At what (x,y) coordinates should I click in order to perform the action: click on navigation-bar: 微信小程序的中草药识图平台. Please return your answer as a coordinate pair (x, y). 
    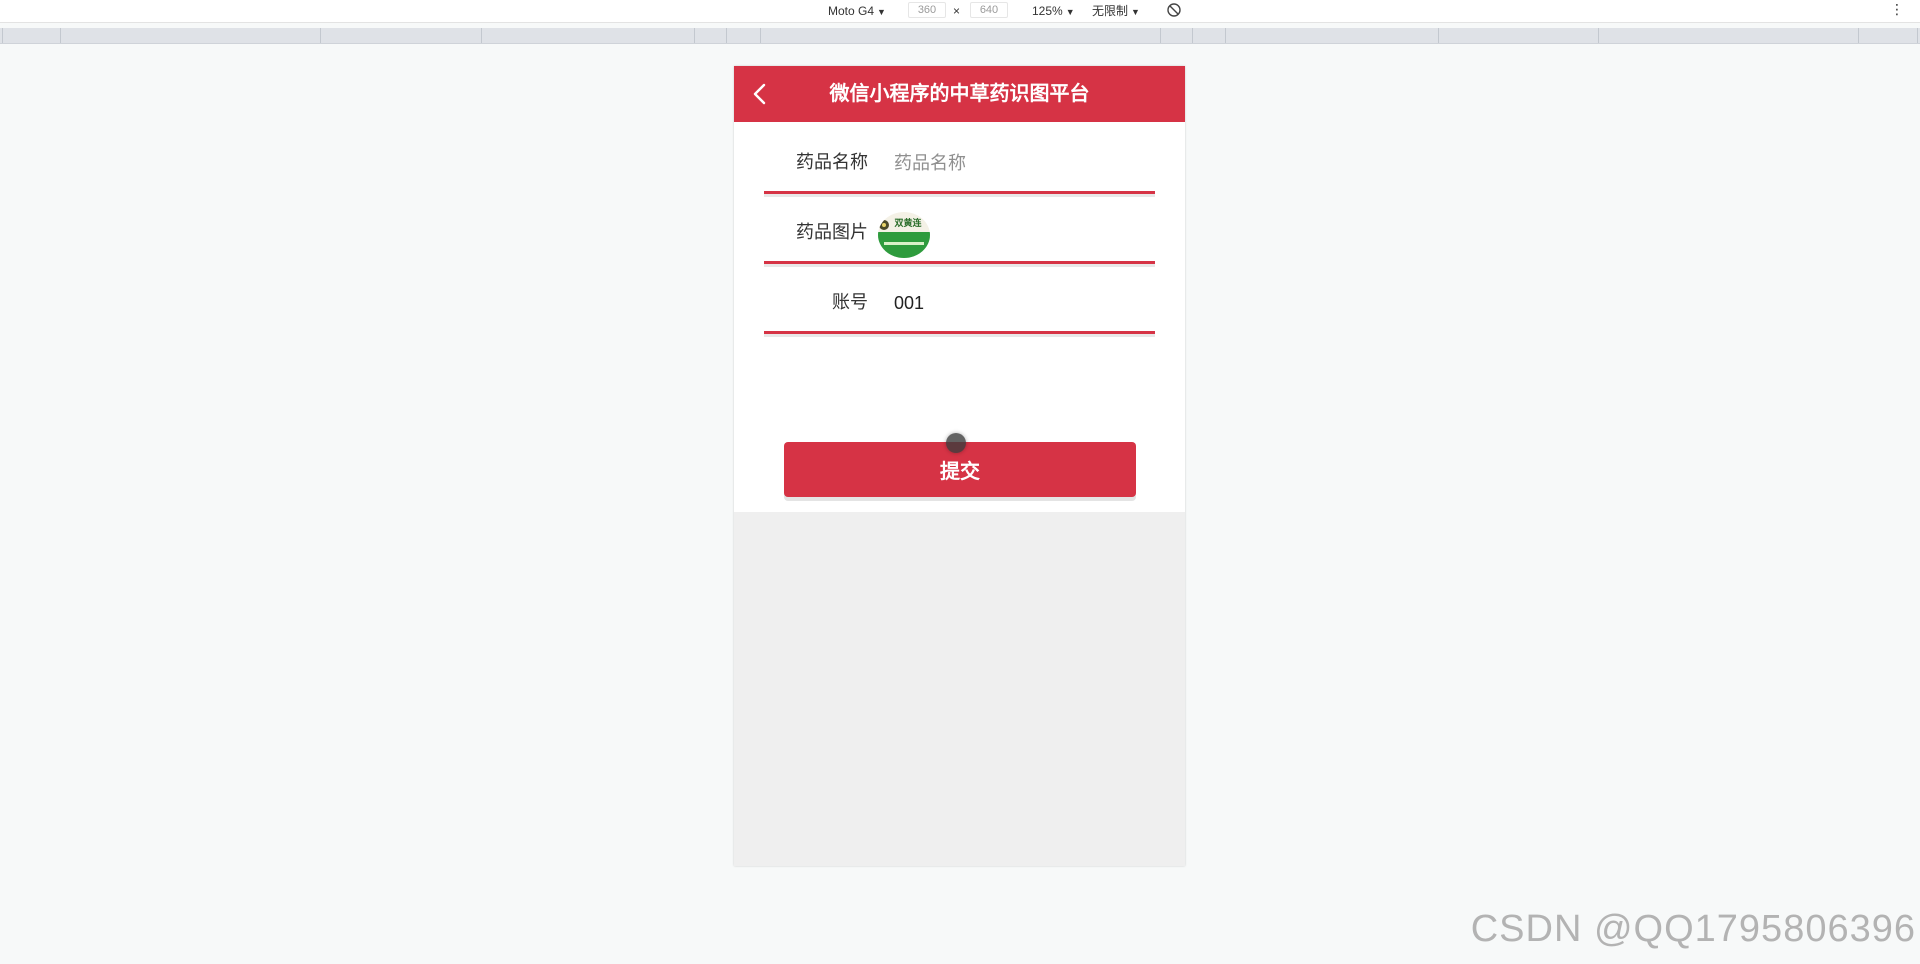
    Looking at the image, I should click on (959, 94).